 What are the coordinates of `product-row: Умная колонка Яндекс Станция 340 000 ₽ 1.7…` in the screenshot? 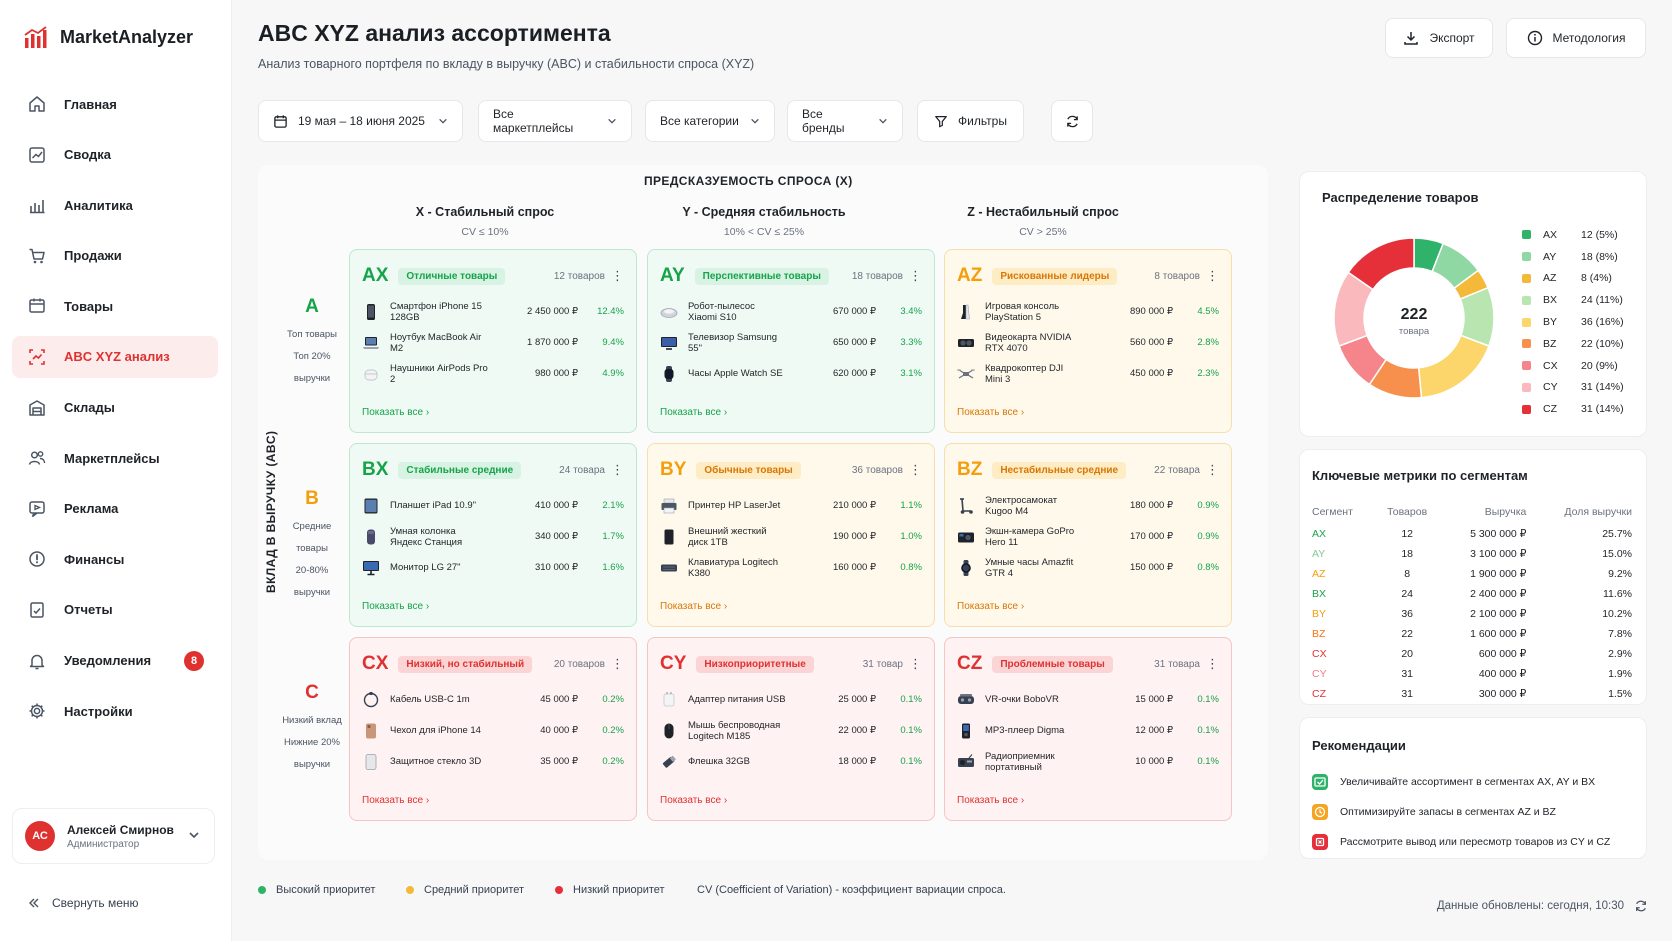 It's located at (493, 536).